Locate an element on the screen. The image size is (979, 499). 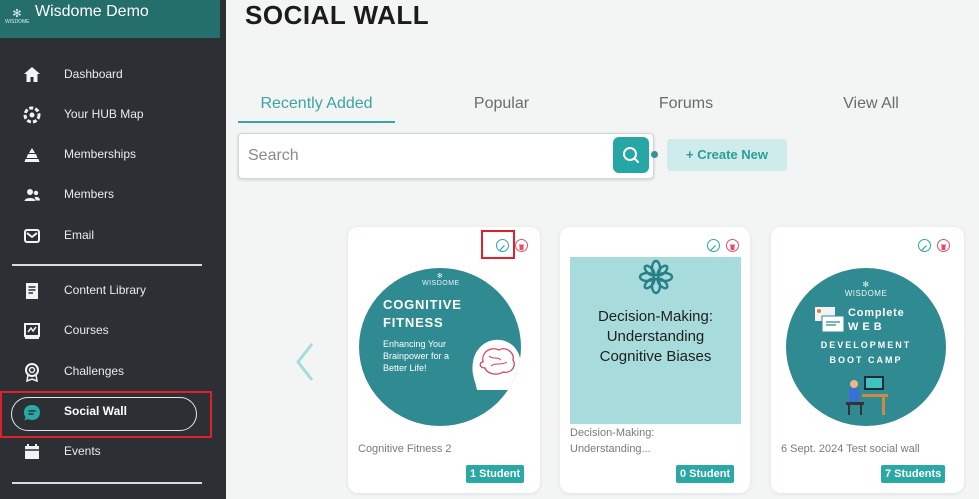
carousel-prev-arrow-icon is located at coordinates (305, 362).